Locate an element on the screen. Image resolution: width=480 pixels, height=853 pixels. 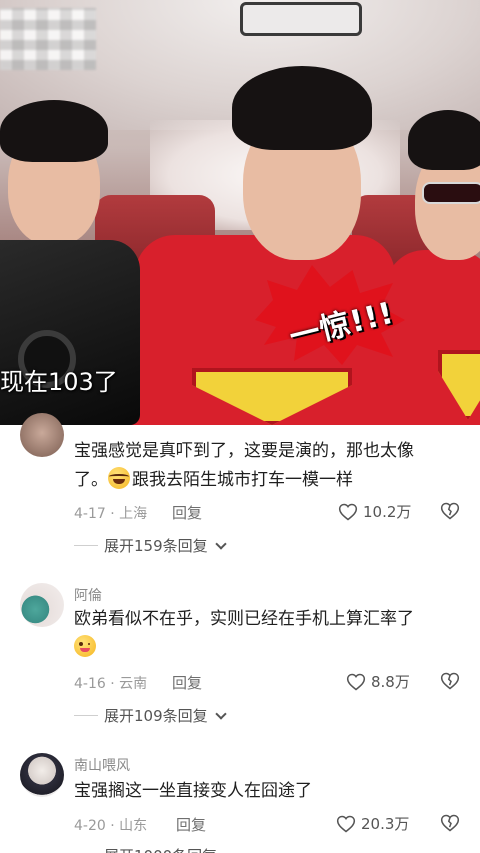
like-button: 10.2万 is located at coordinates (374, 511).